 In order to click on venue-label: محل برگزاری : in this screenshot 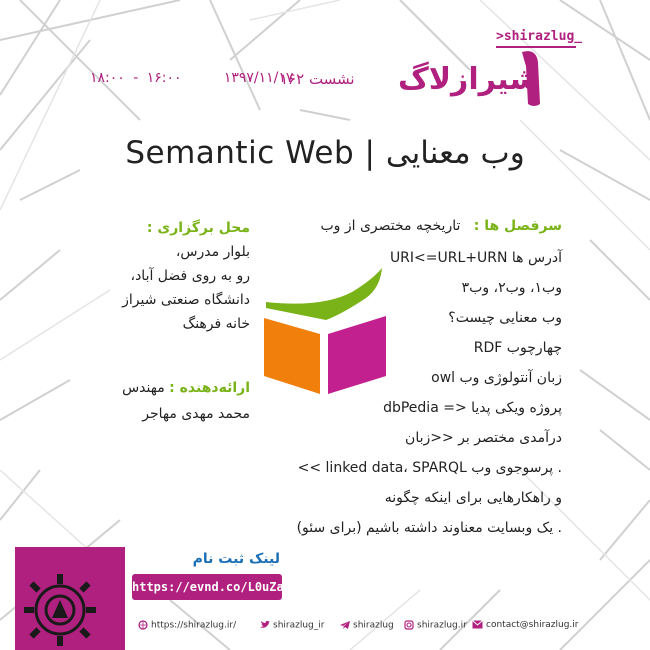, I will do `click(198, 228)`.